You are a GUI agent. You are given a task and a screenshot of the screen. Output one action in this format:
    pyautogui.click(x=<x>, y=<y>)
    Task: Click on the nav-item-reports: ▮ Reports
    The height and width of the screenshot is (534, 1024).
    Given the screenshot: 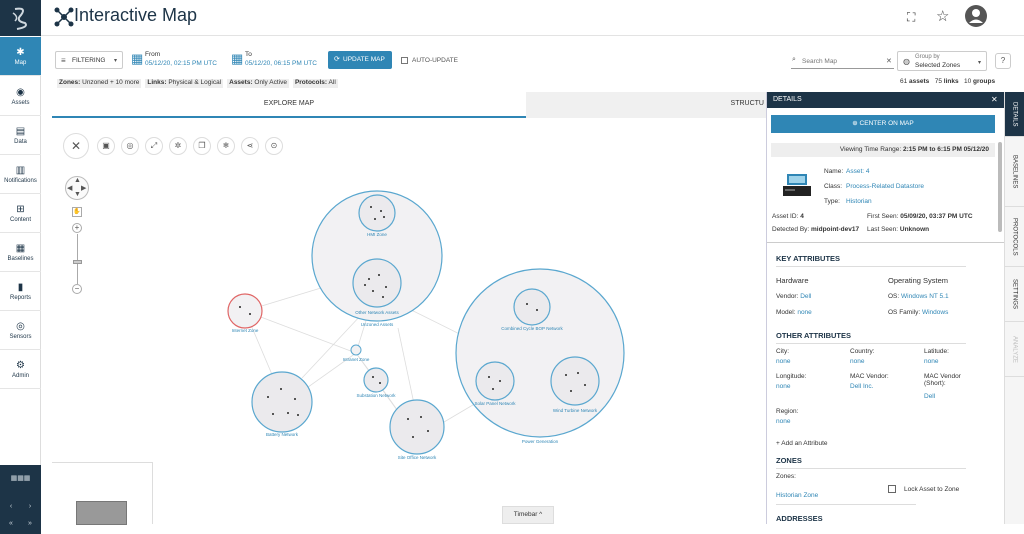 What is the action you would take?
    pyautogui.click(x=20, y=291)
    